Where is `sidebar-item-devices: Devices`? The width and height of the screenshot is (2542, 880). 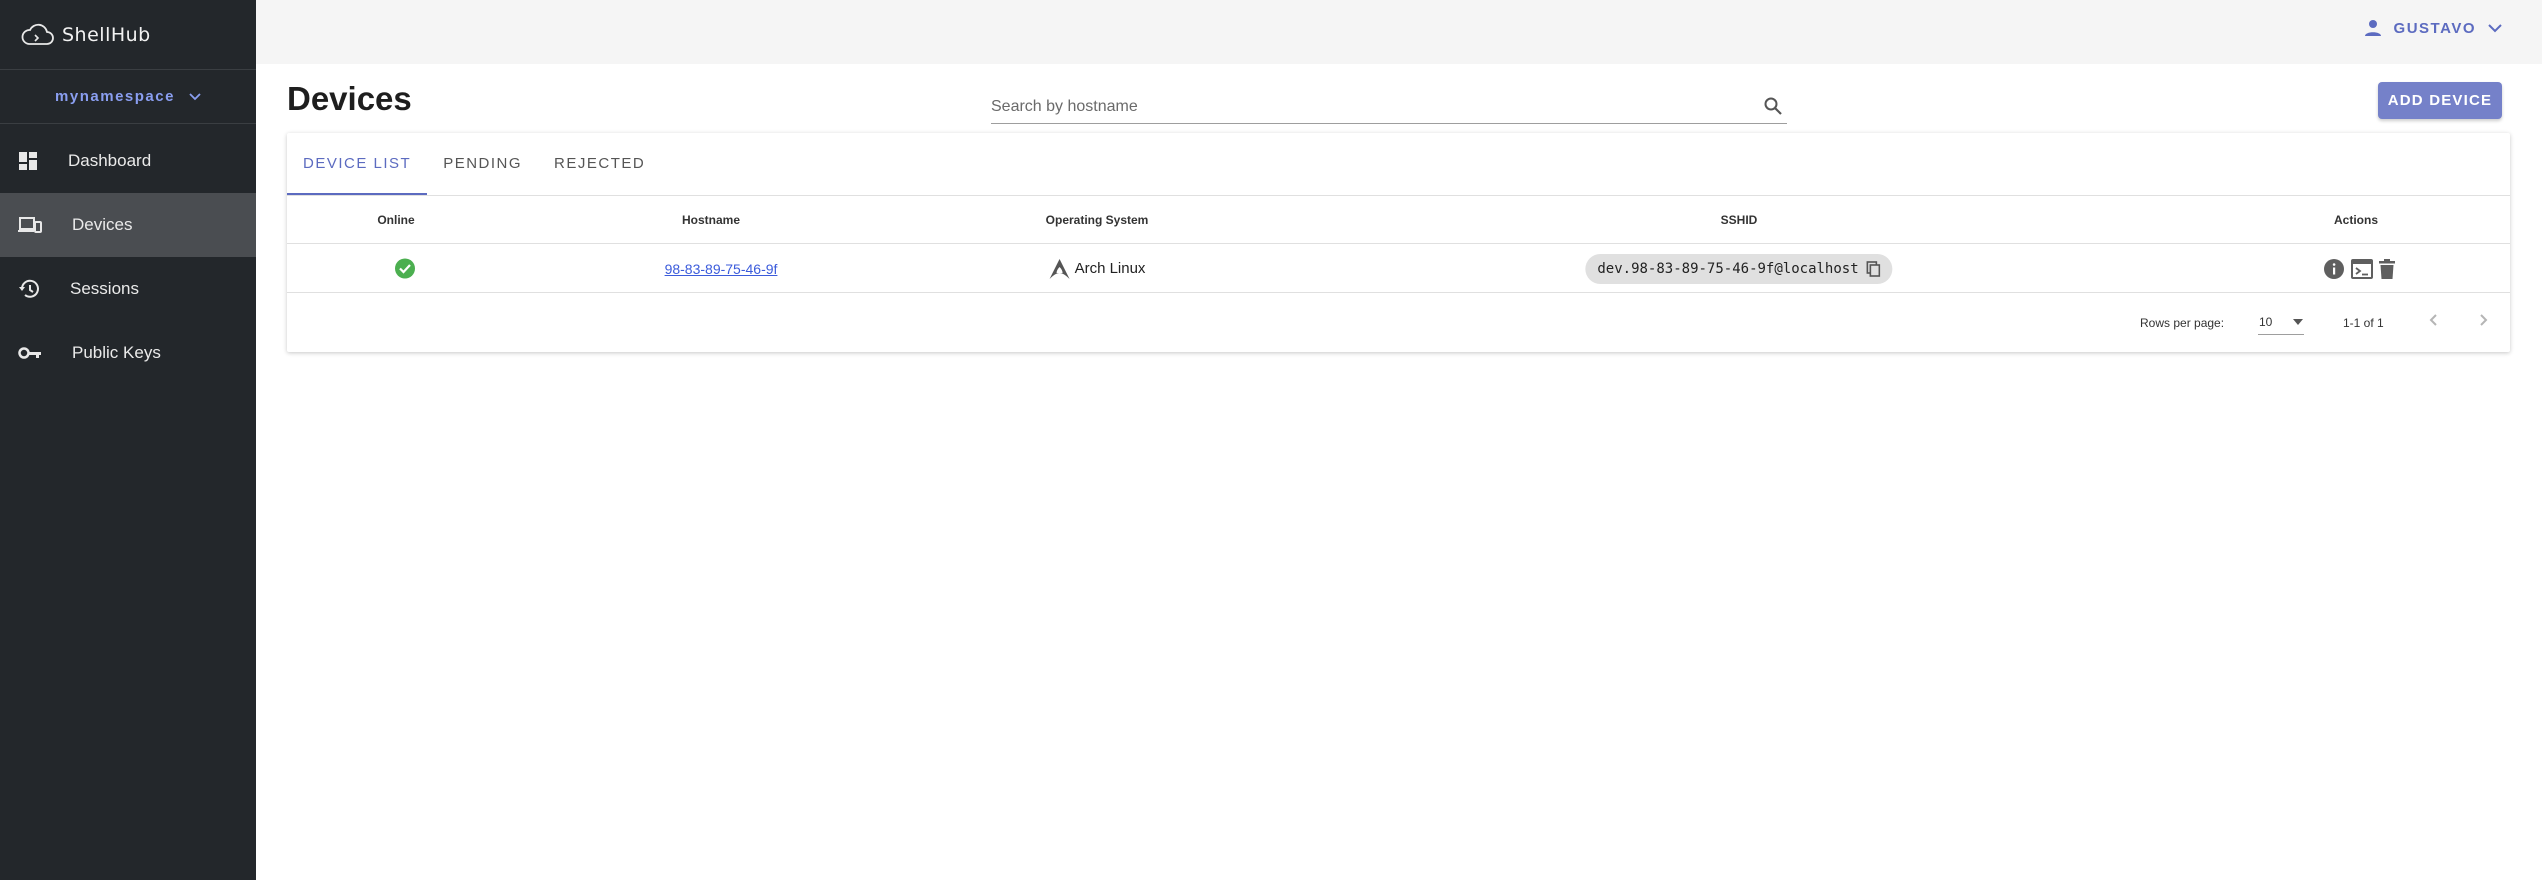 sidebar-item-devices: Devices is located at coordinates (128, 225).